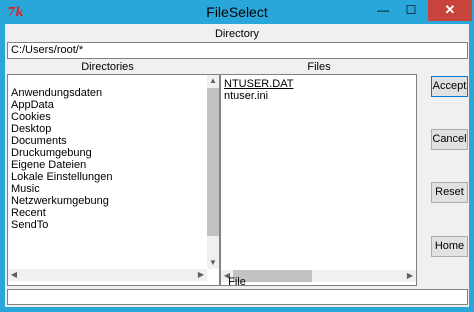  Describe the element at coordinates (107, 129) in the screenshot. I see `directory-list-item: Desktop` at that location.